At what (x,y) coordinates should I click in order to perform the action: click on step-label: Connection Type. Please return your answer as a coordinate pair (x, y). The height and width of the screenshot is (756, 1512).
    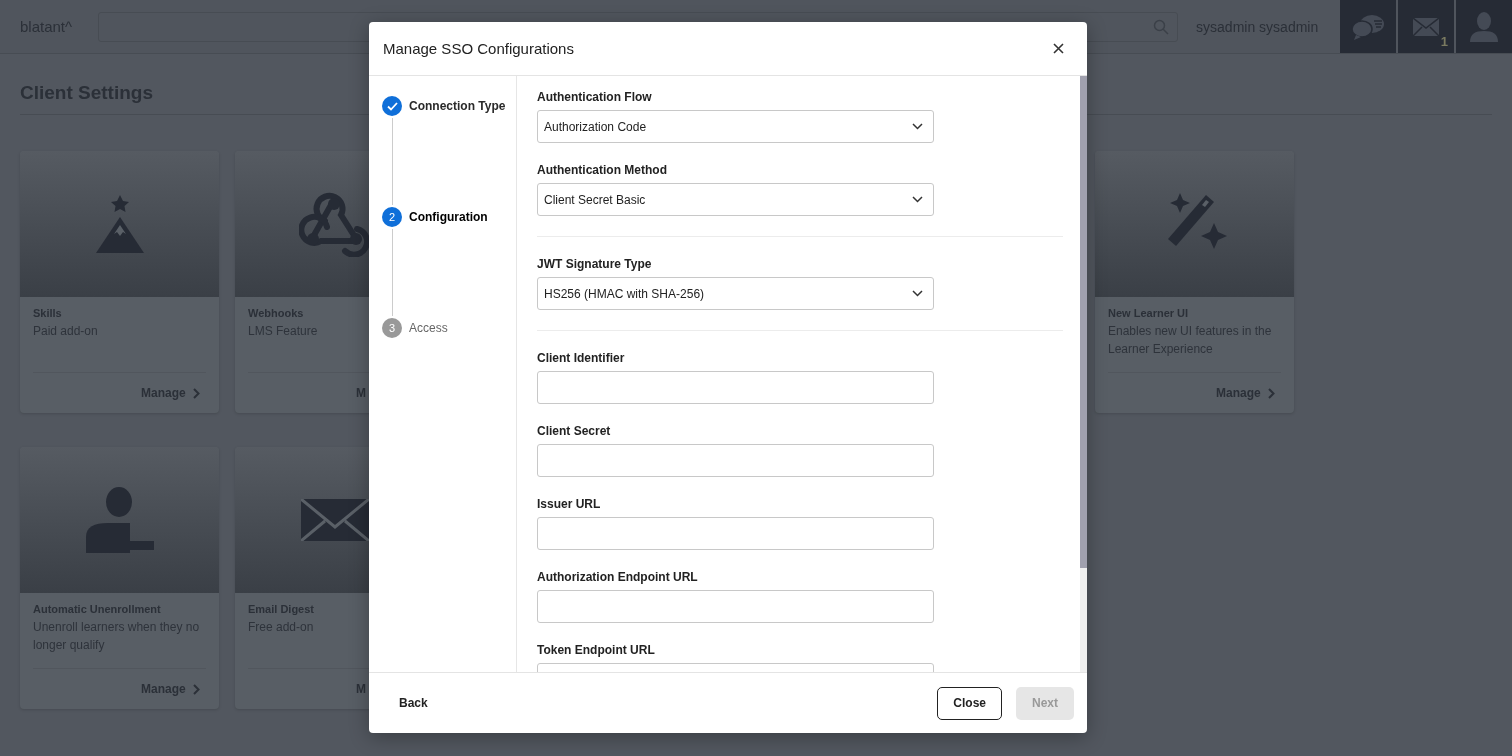
    Looking at the image, I should click on (457, 106).